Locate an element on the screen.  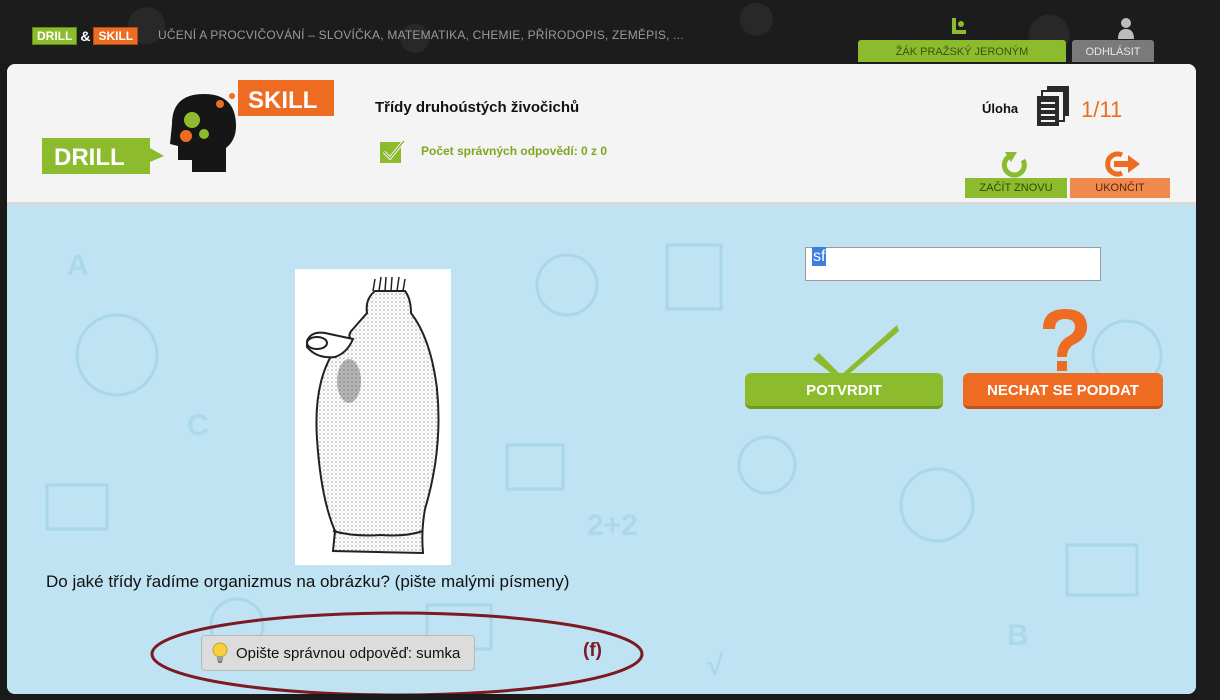
confirm-button: POTVRDIT is located at coordinates (844, 391).